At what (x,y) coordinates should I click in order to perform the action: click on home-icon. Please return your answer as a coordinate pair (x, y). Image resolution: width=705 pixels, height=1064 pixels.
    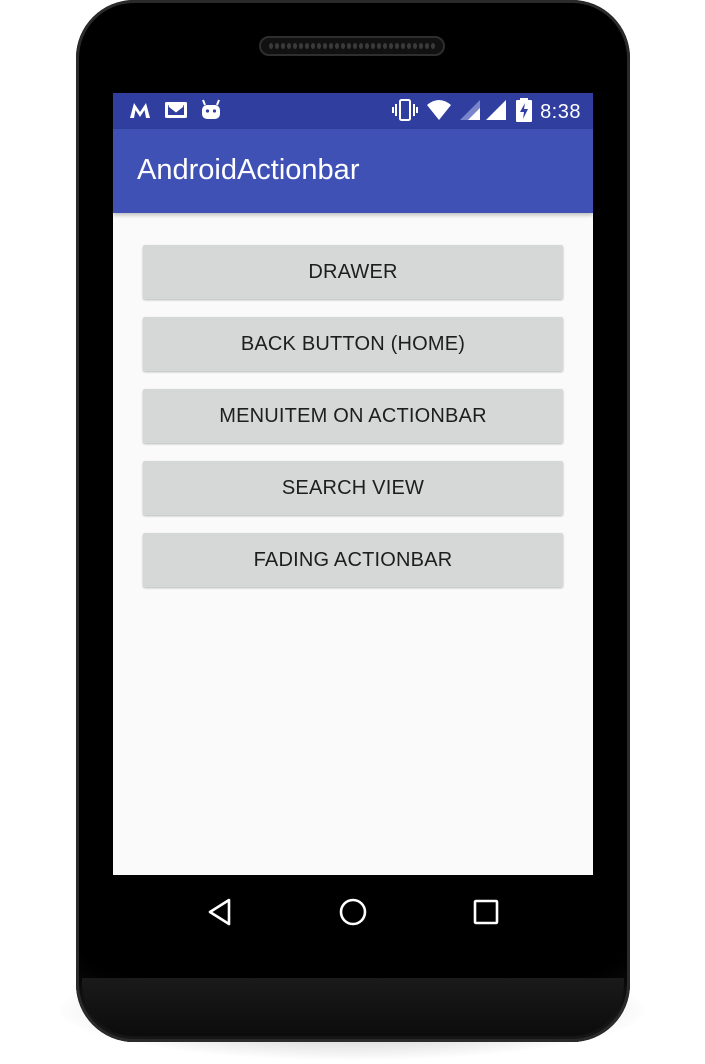
    Looking at the image, I should click on (353, 912).